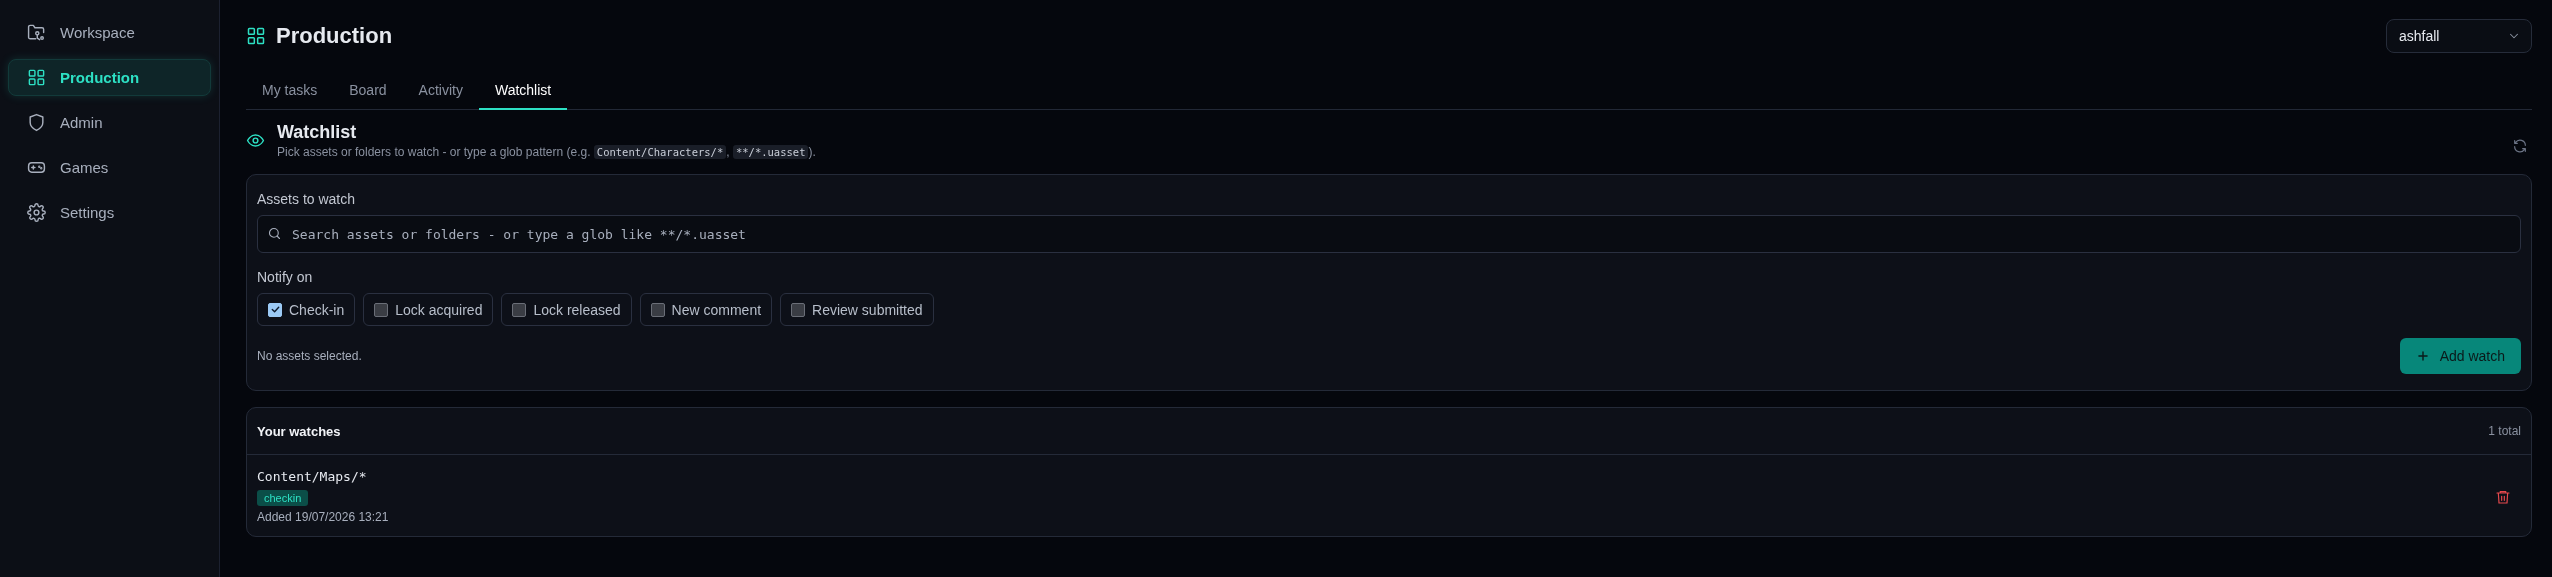 This screenshot has height=577, width=2552. What do you see at coordinates (2422, 356) in the screenshot?
I see `plus-icon` at bounding box center [2422, 356].